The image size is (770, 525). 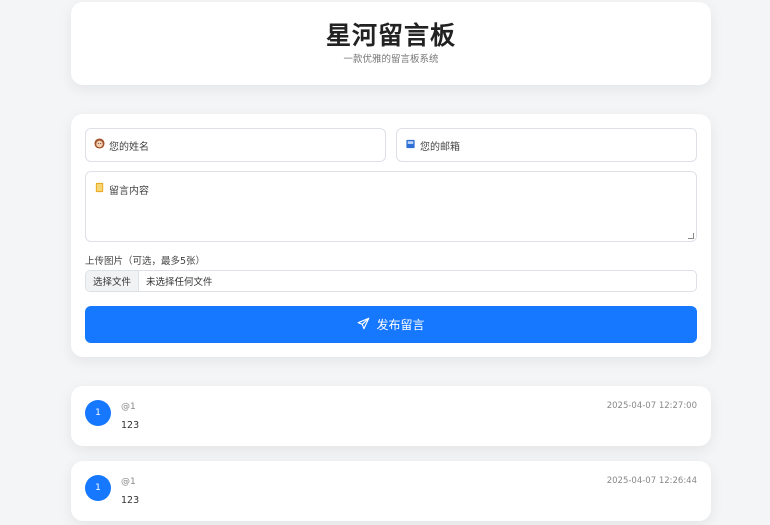 I want to click on header-card: 星河留言板 一款优雅的留言板系统, so click(x=391, y=43).